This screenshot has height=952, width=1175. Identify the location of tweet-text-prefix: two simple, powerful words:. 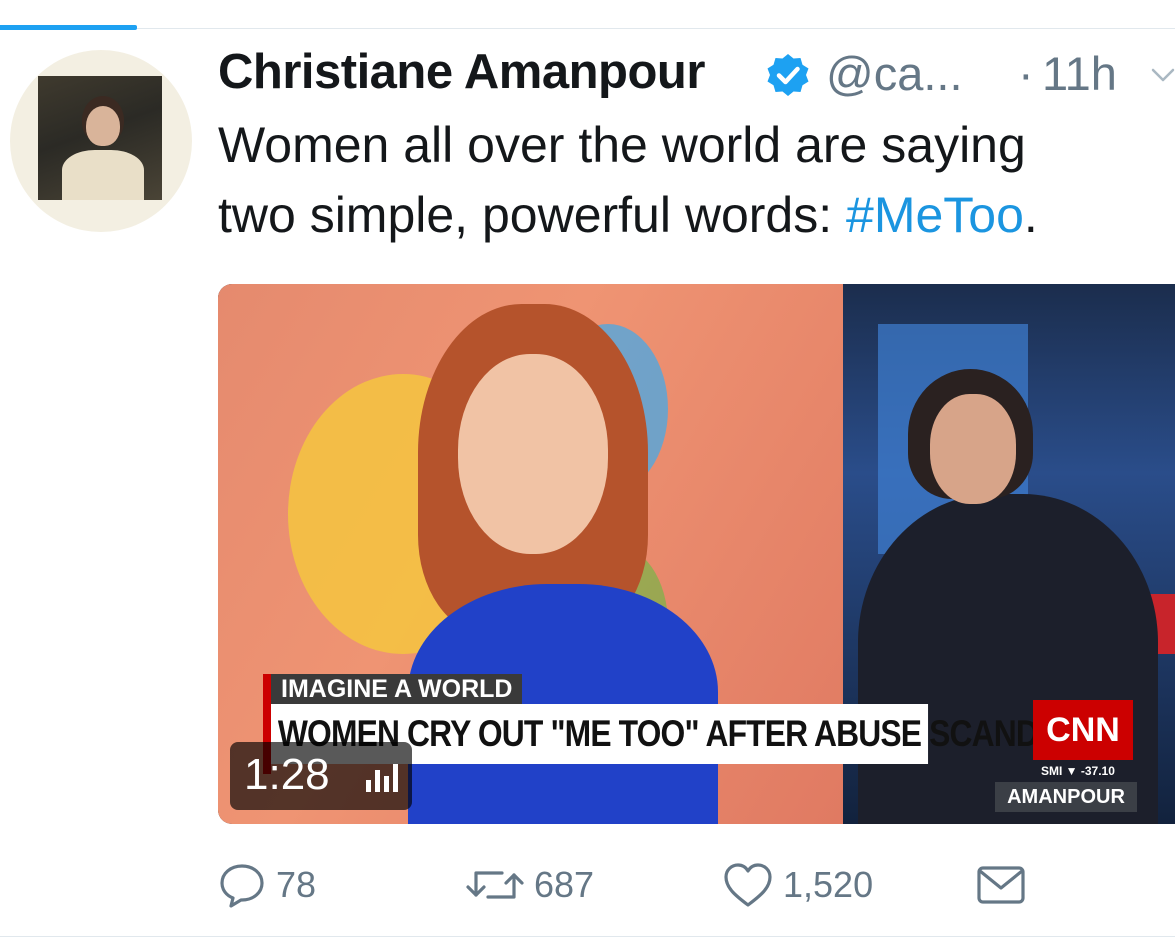
(532, 215).